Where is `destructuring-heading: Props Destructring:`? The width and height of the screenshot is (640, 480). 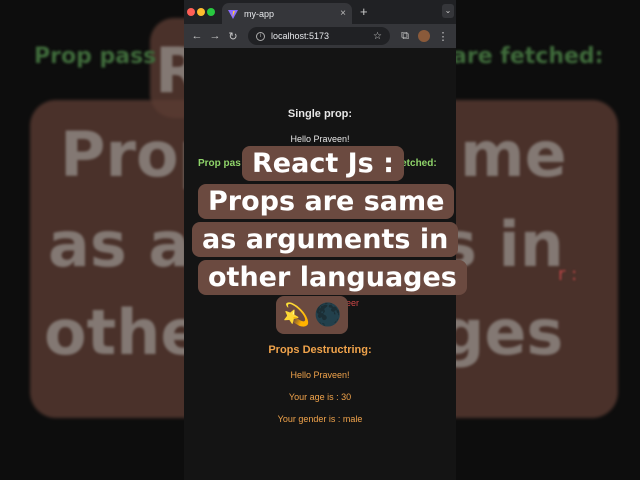 destructuring-heading: Props Destructring: is located at coordinates (320, 350).